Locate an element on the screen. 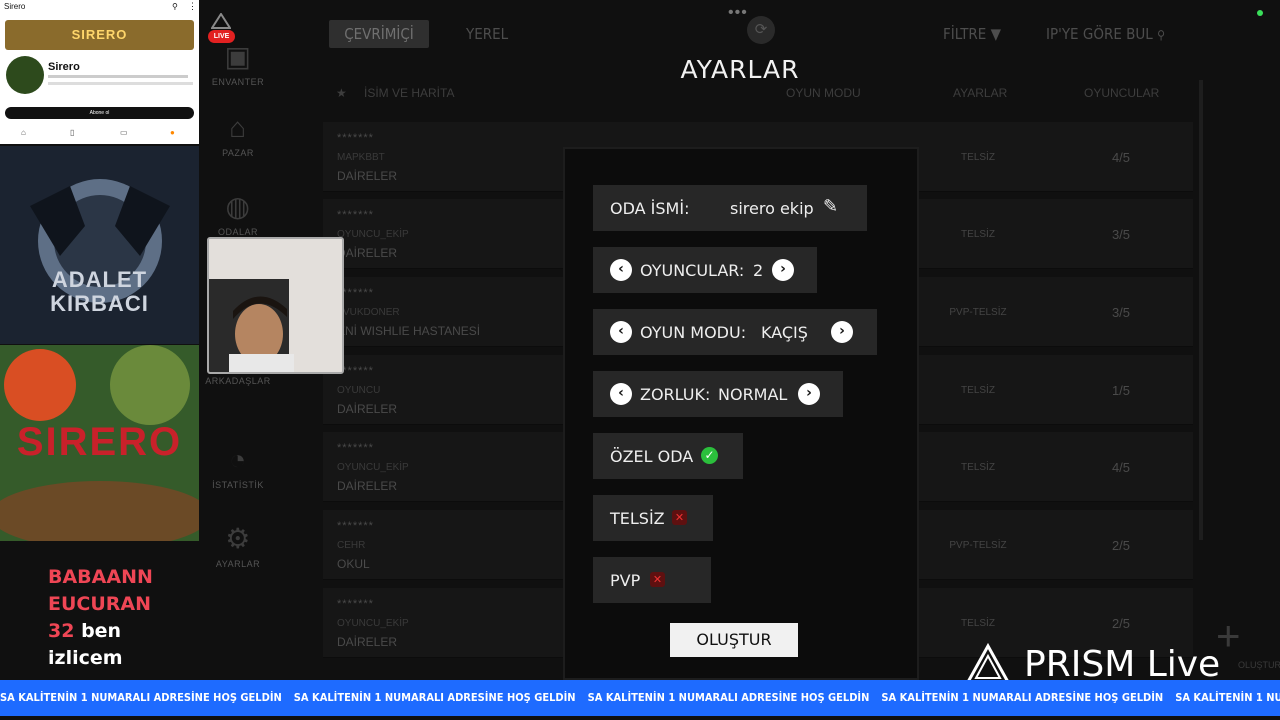 The image size is (1280, 720). create-button: OLUŞTUR is located at coordinates (734, 640).